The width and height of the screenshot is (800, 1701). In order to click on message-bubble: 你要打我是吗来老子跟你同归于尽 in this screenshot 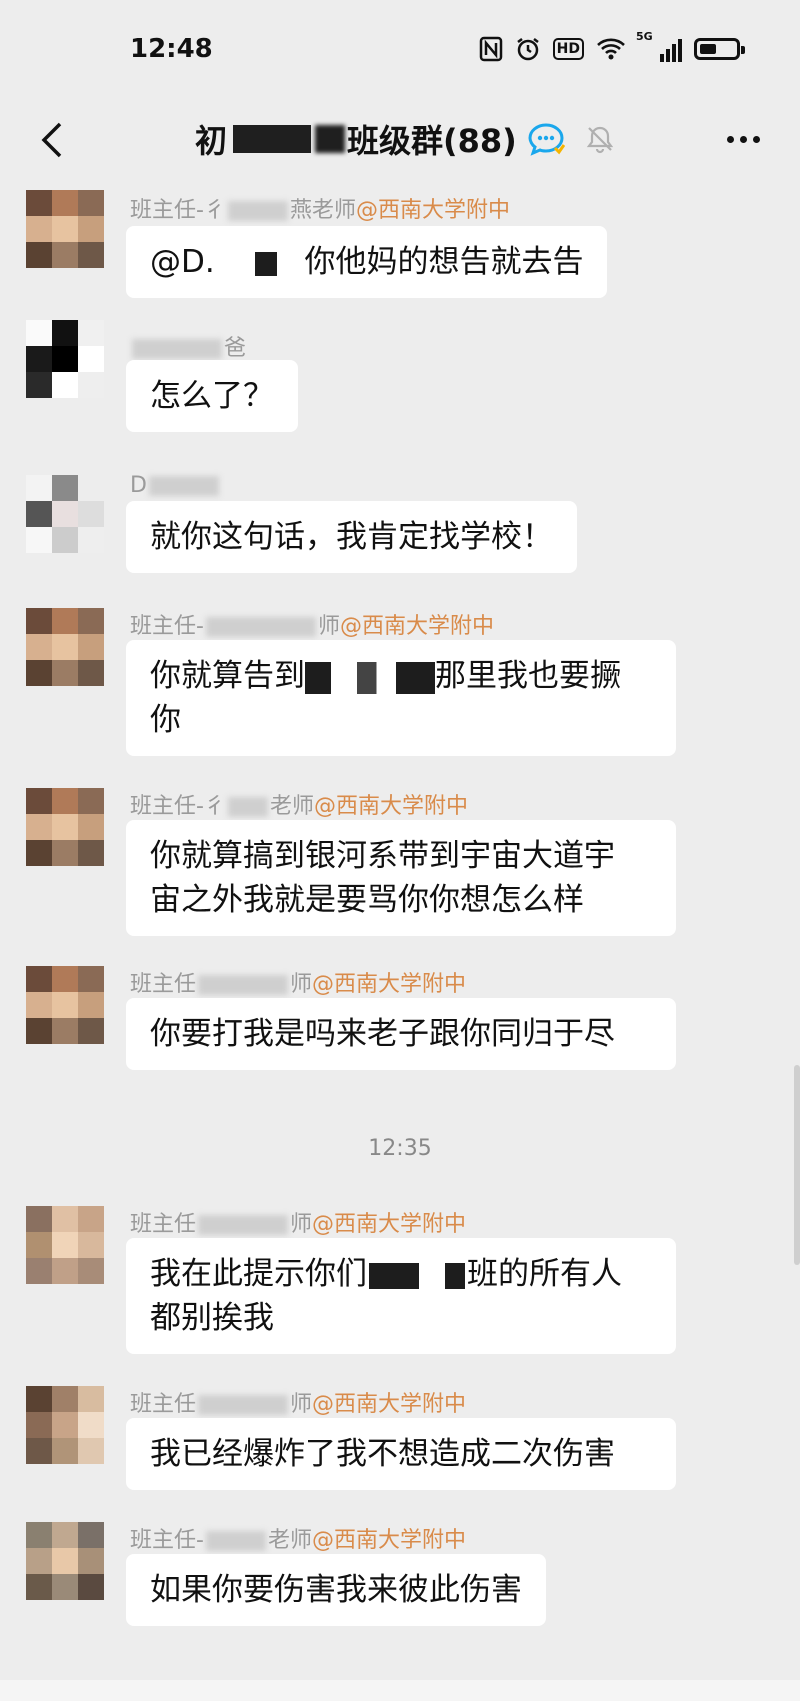, I will do `click(401, 1034)`.